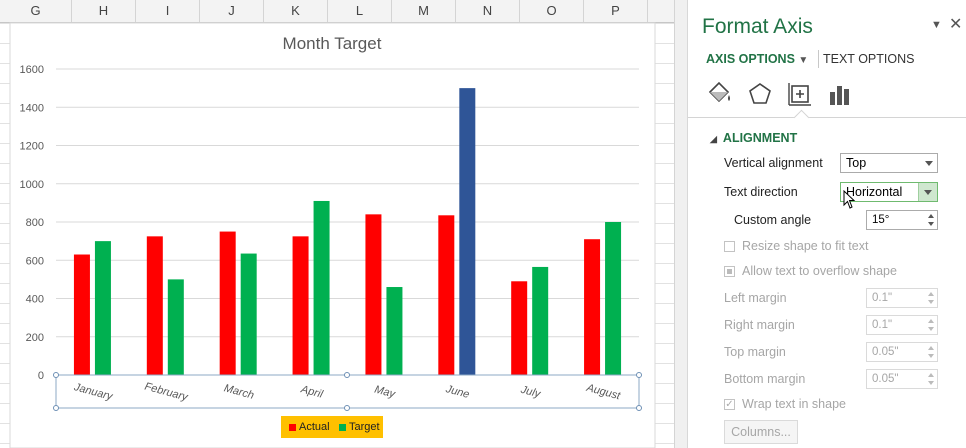 This screenshot has width=966, height=448. I want to click on y-tick-label: 800, so click(35, 223).